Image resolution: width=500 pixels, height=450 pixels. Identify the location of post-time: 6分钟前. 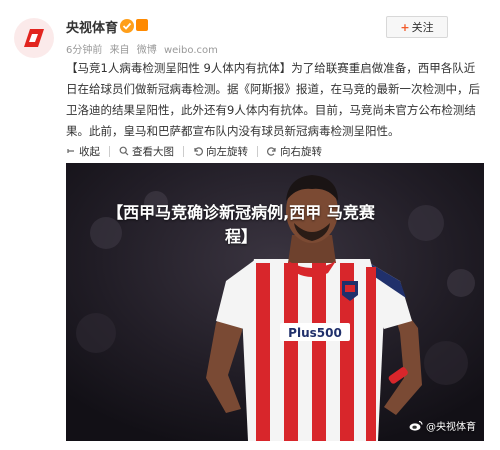
(84, 50).